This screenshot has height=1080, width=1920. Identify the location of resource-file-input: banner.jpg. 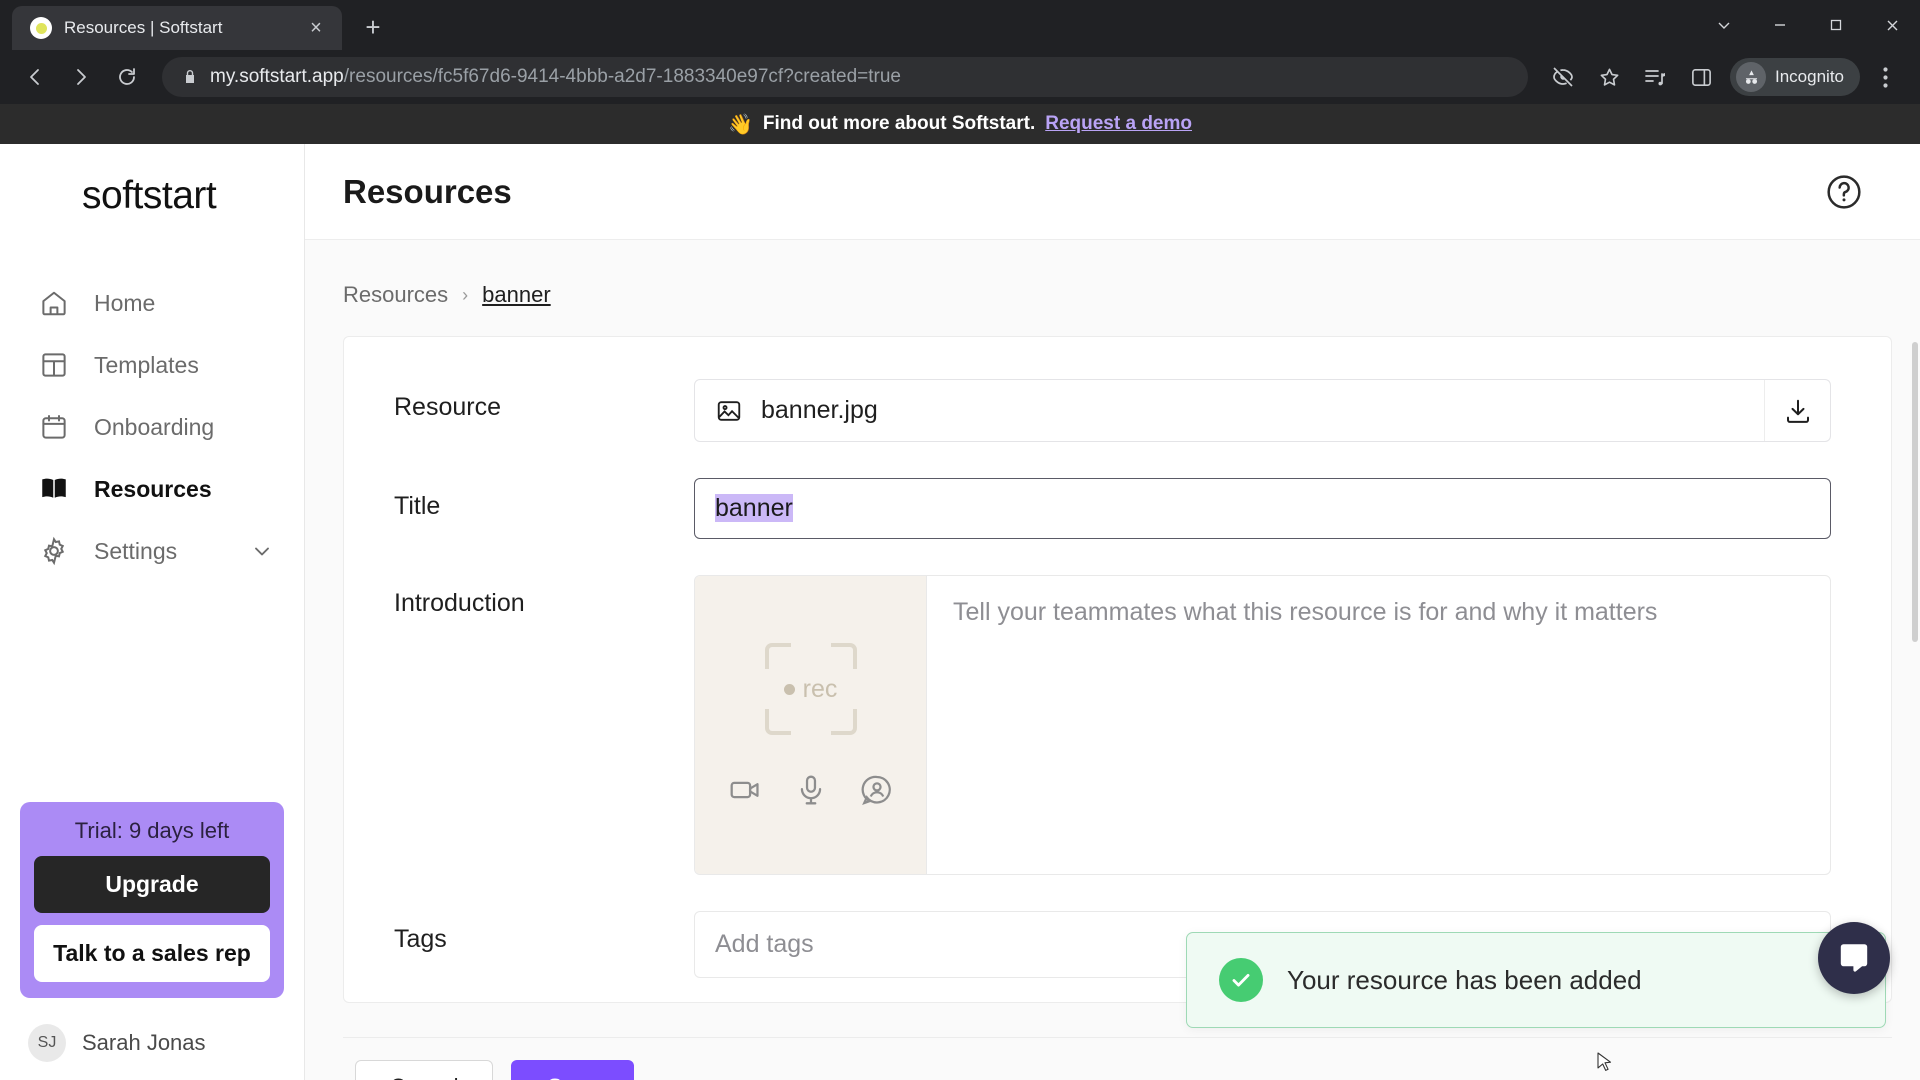
(1262, 410).